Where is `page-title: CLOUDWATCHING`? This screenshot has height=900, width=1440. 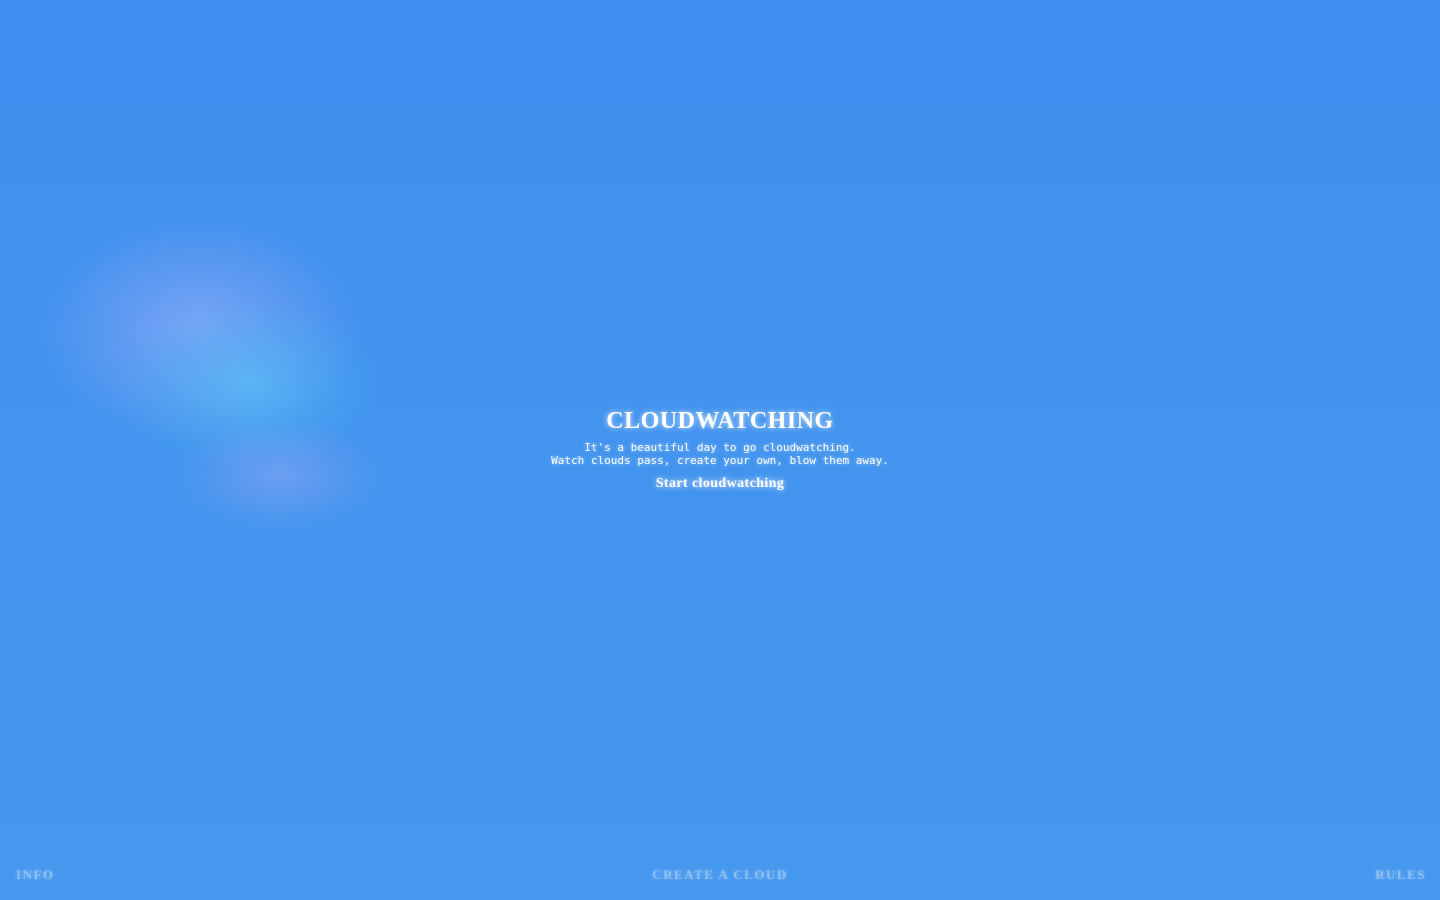 page-title: CLOUDWATCHING is located at coordinates (720, 421).